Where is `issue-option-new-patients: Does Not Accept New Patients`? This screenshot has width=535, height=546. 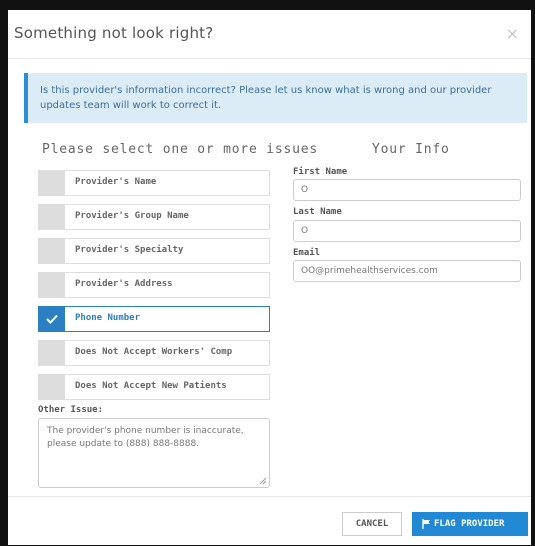 issue-option-new-patients: Does Not Accept New Patients is located at coordinates (154, 387).